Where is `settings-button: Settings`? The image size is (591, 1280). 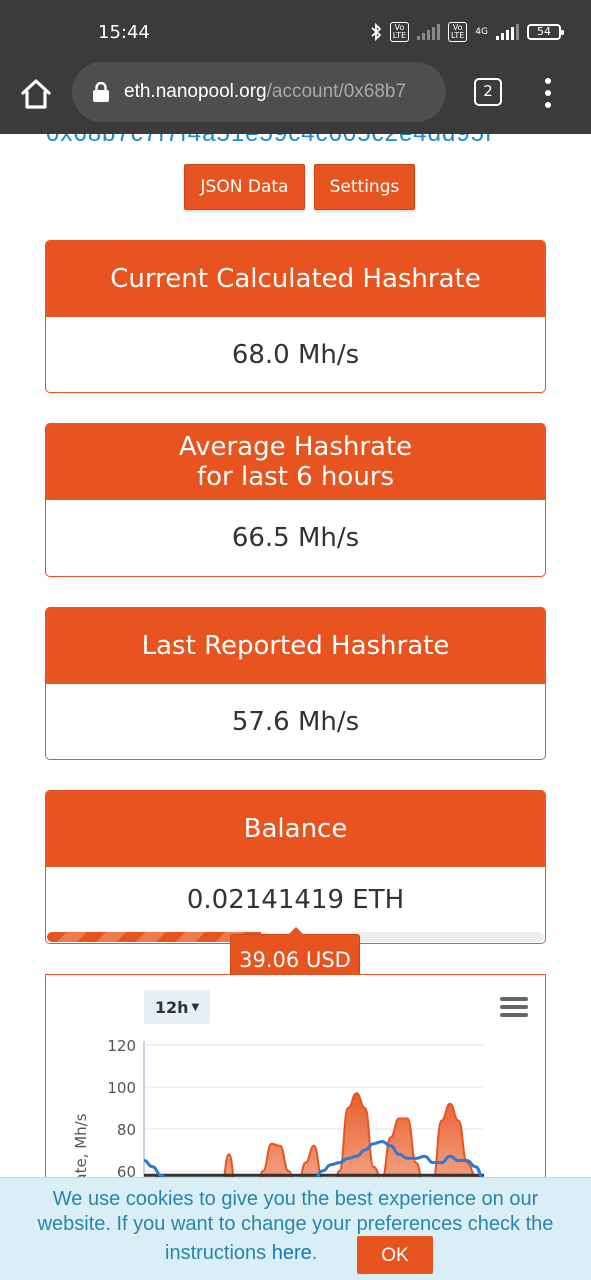 settings-button: Settings is located at coordinates (364, 187).